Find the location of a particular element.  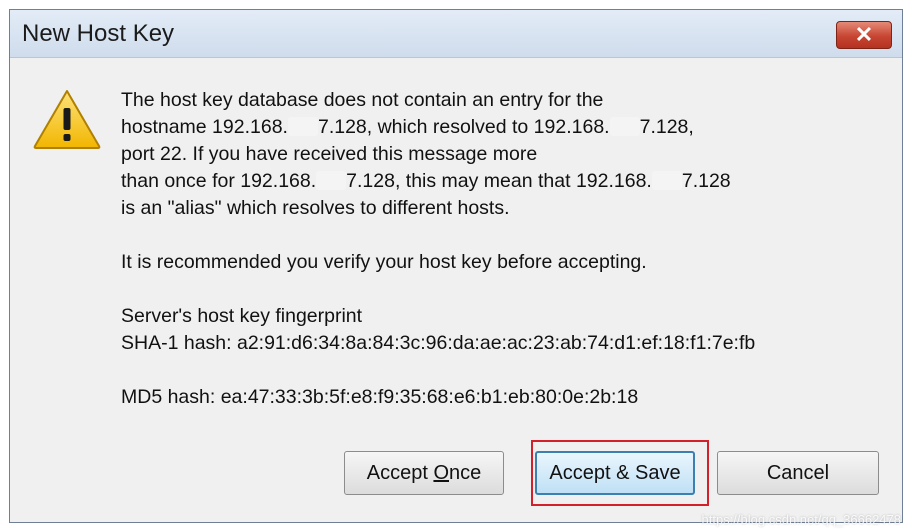

fingerprint-heading: Server's host key fingerprint is located at coordinates (242, 316).